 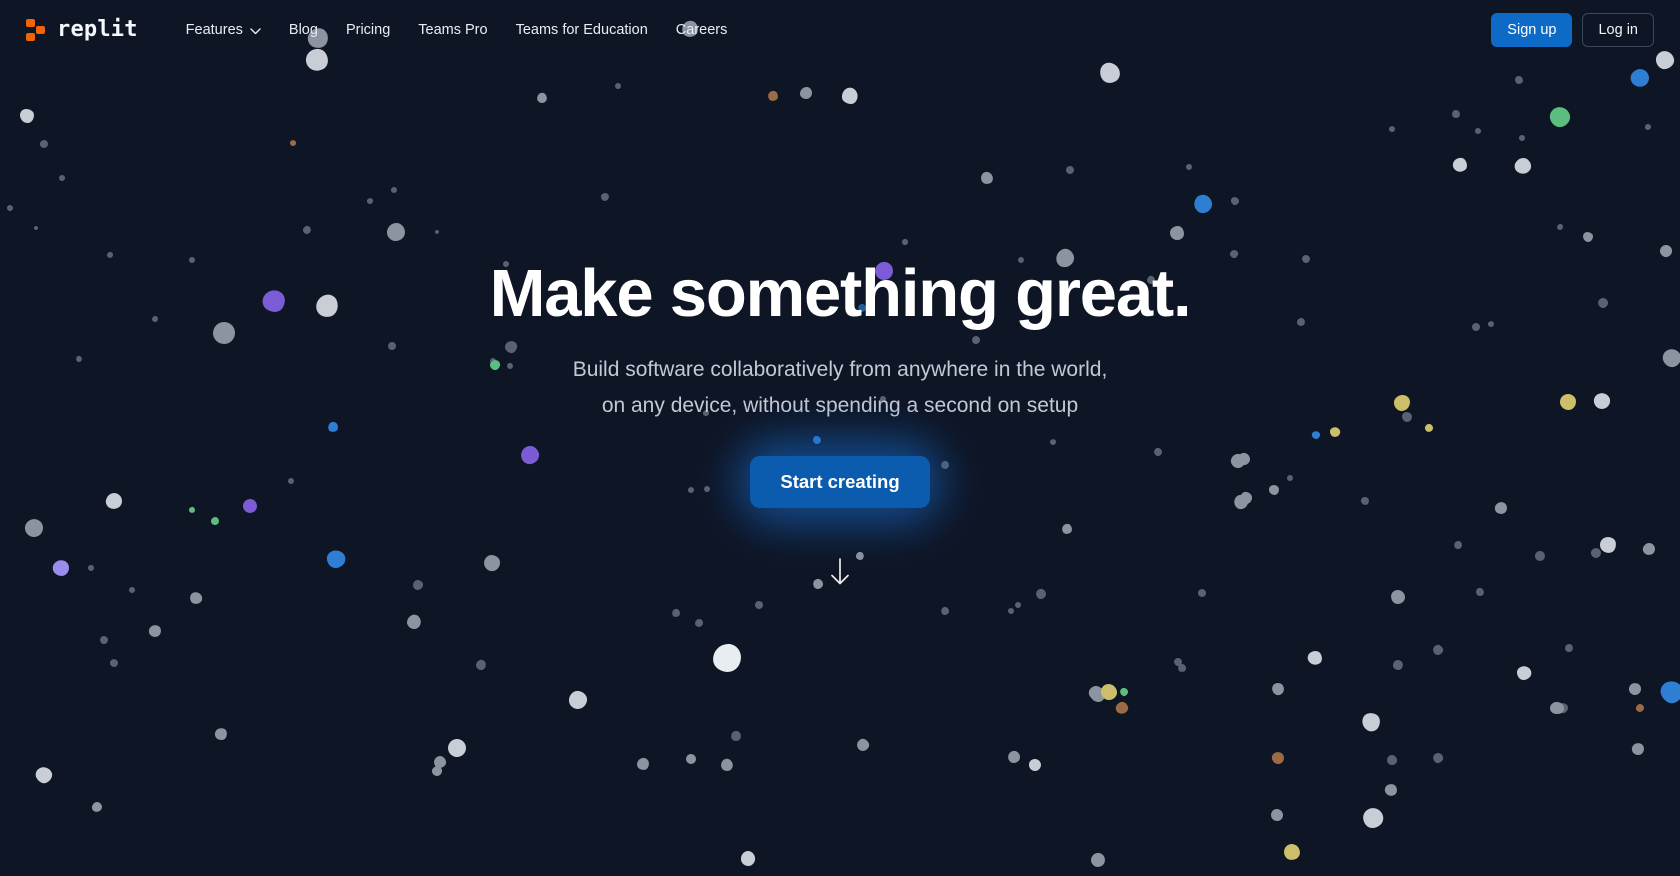 What do you see at coordinates (582, 30) in the screenshot?
I see `nav-item-teams-for-education: Teams for Education` at bounding box center [582, 30].